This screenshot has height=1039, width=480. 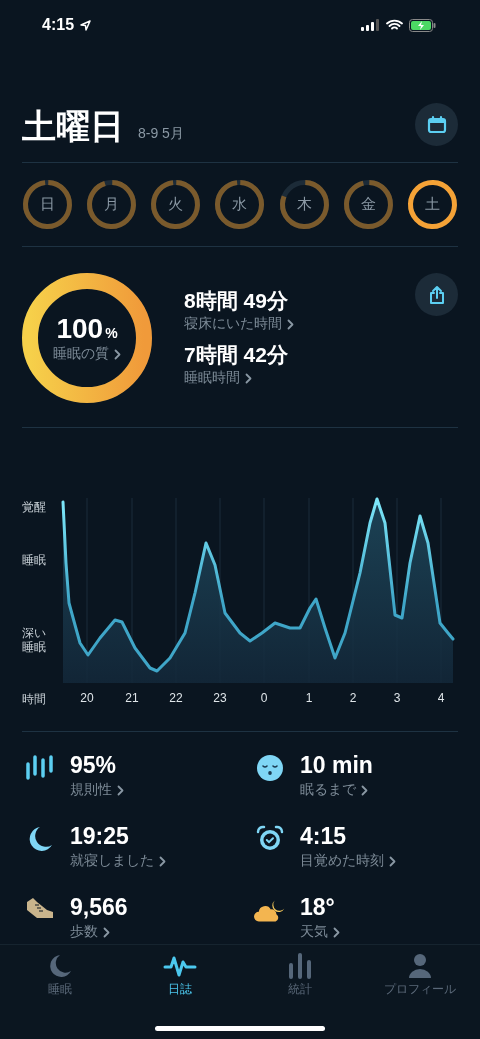 What do you see at coordinates (34, 560) in the screenshot?
I see `axis-label: 睡眠` at bounding box center [34, 560].